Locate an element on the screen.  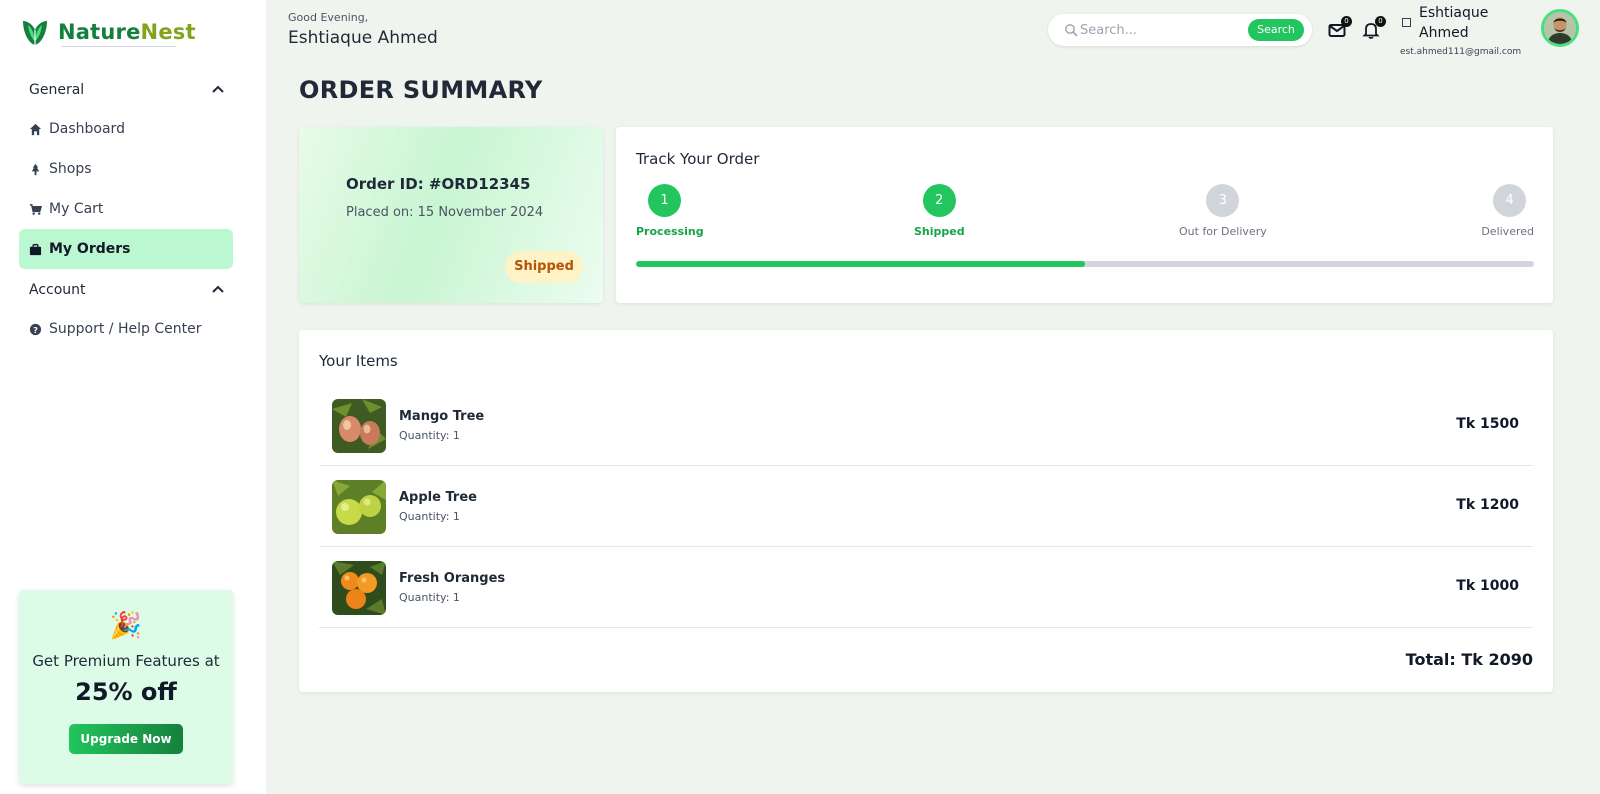
section-general-toggle: General is located at coordinates (127, 90).